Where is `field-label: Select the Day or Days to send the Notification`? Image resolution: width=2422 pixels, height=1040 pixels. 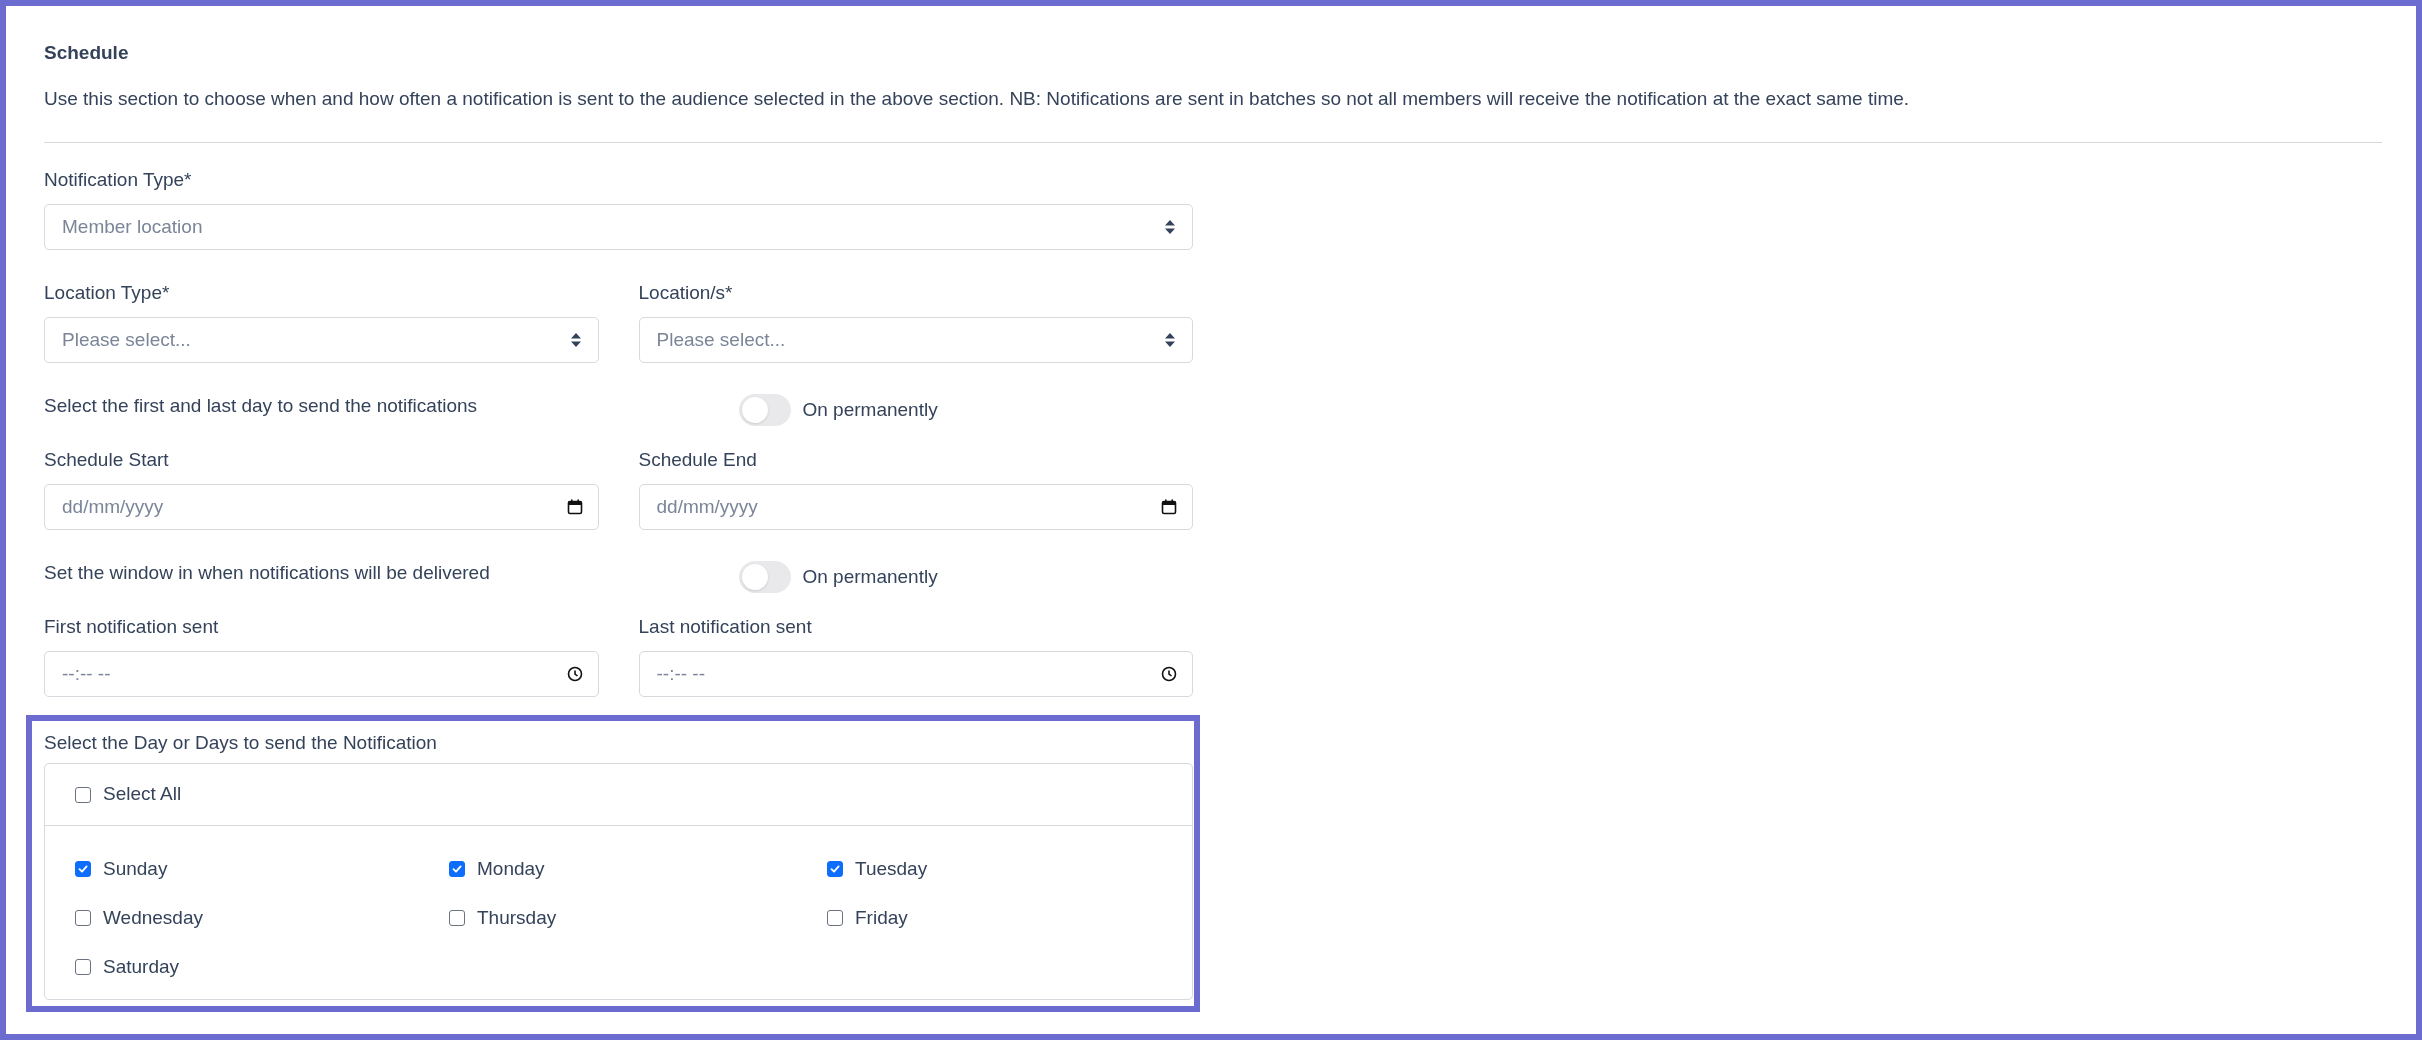
field-label: Select the Day or Days to send the Notification is located at coordinates (241, 743).